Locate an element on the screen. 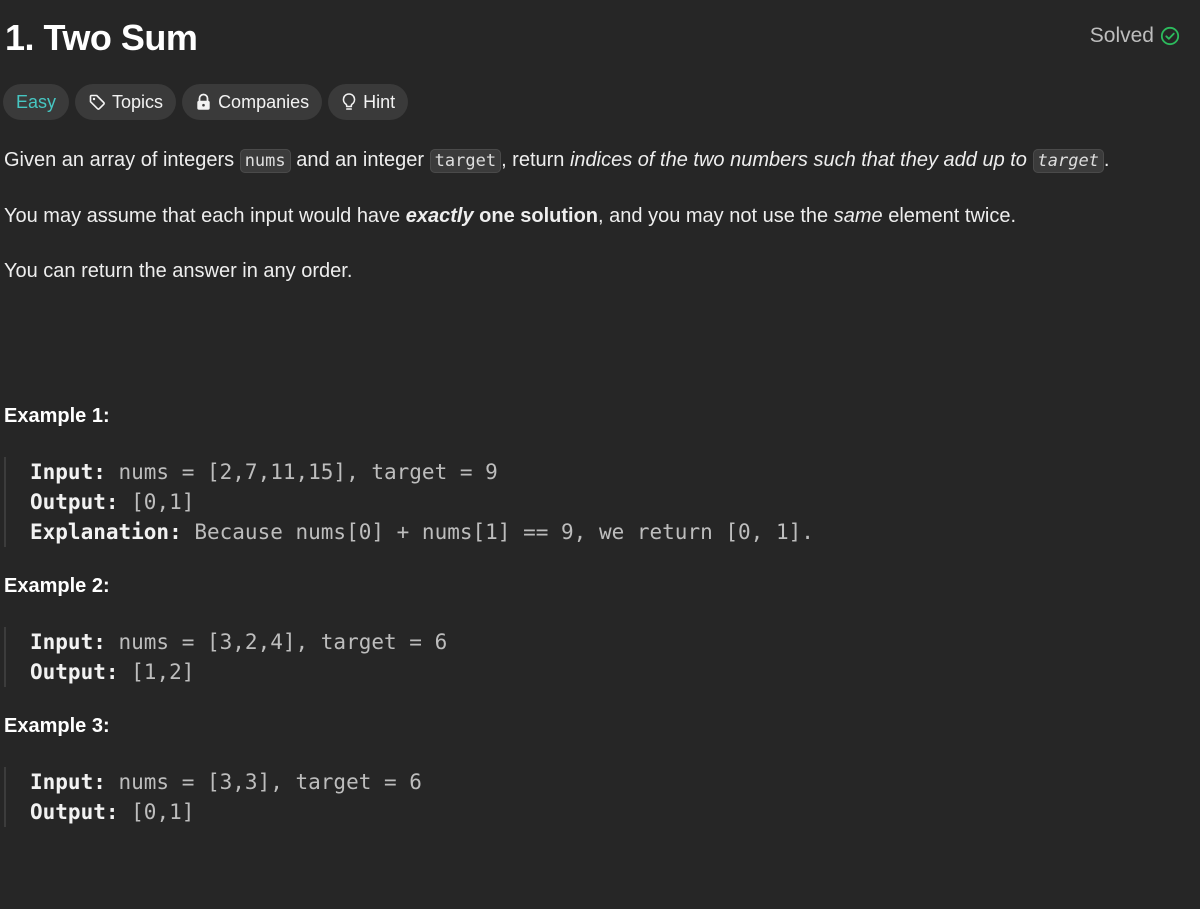 This screenshot has height=909, width=1200. inline-code-target-italic: target is located at coordinates (1068, 161).